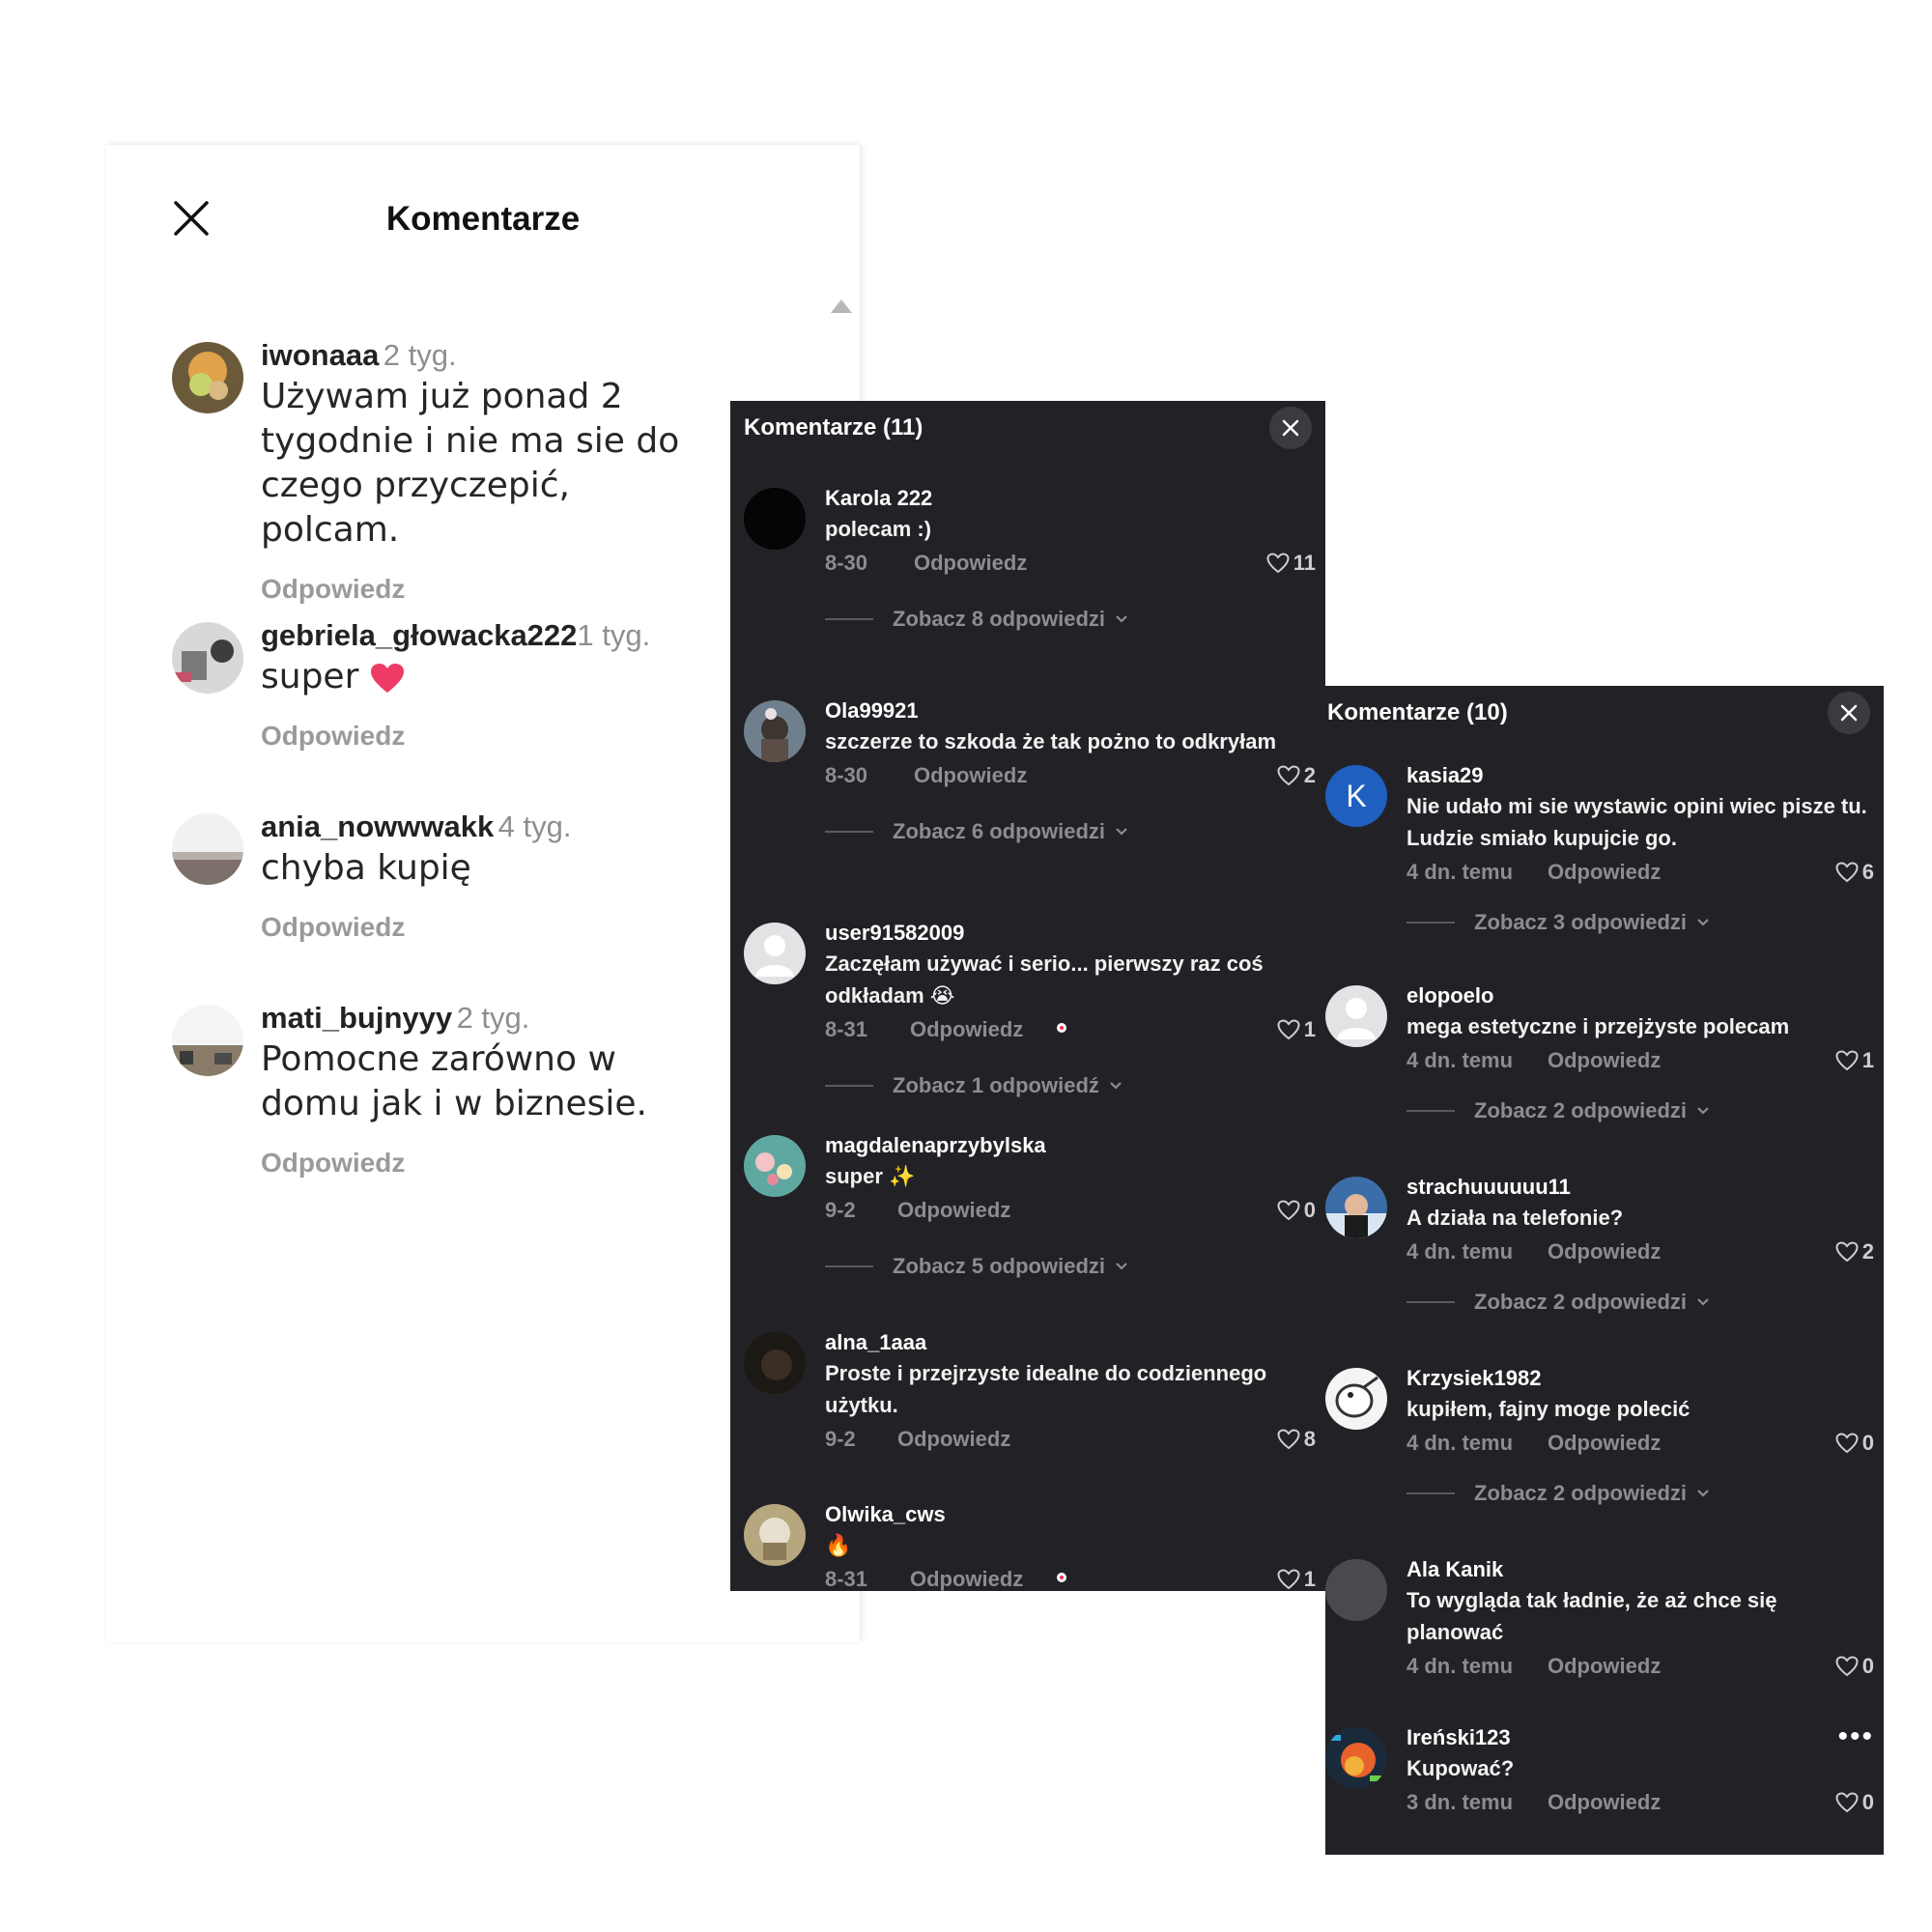 The width and height of the screenshot is (1932, 1932). I want to click on username: magdalenaprzybylska, so click(1070, 1145).